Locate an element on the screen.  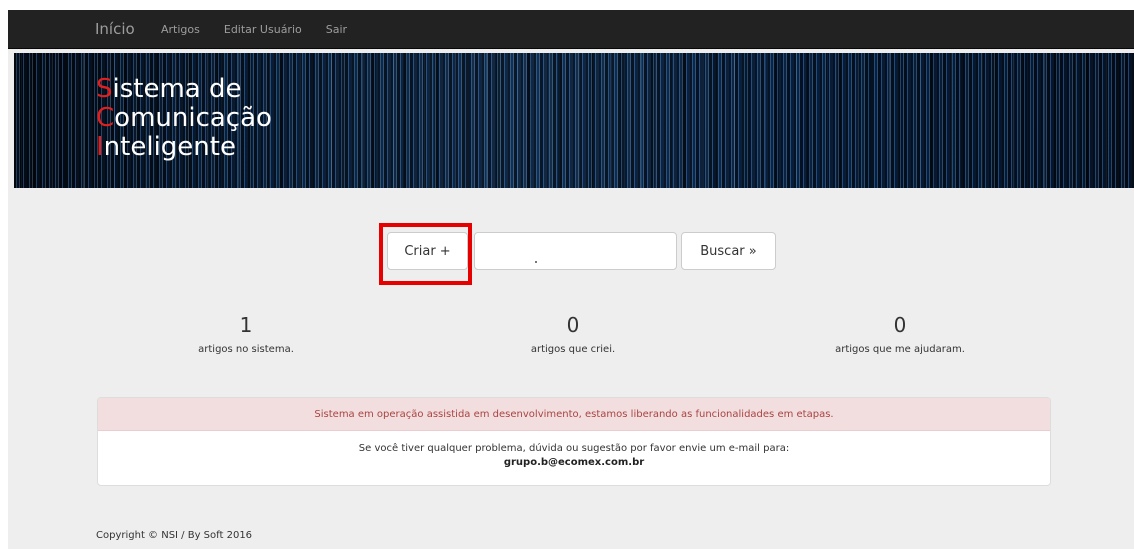
nav-item-artigos: Artigos is located at coordinates (180, 29).